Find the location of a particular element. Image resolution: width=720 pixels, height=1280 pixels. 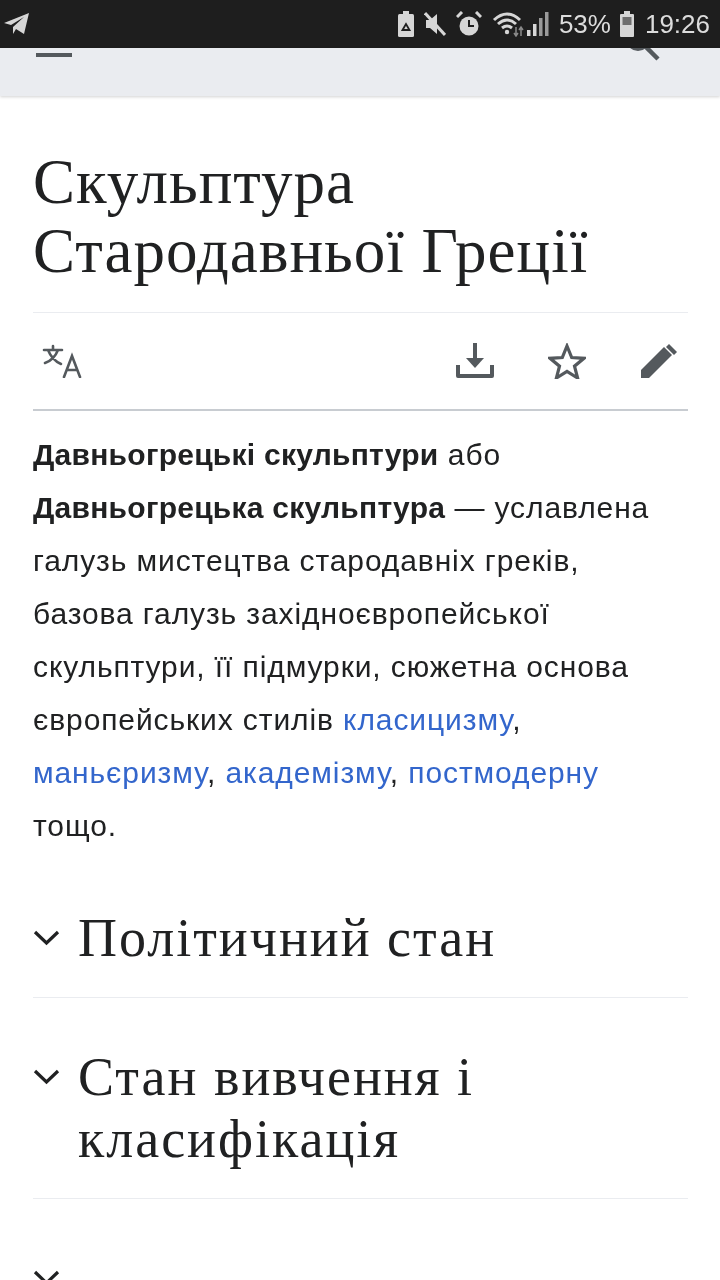

pencil-icon is located at coordinates (659, 361).